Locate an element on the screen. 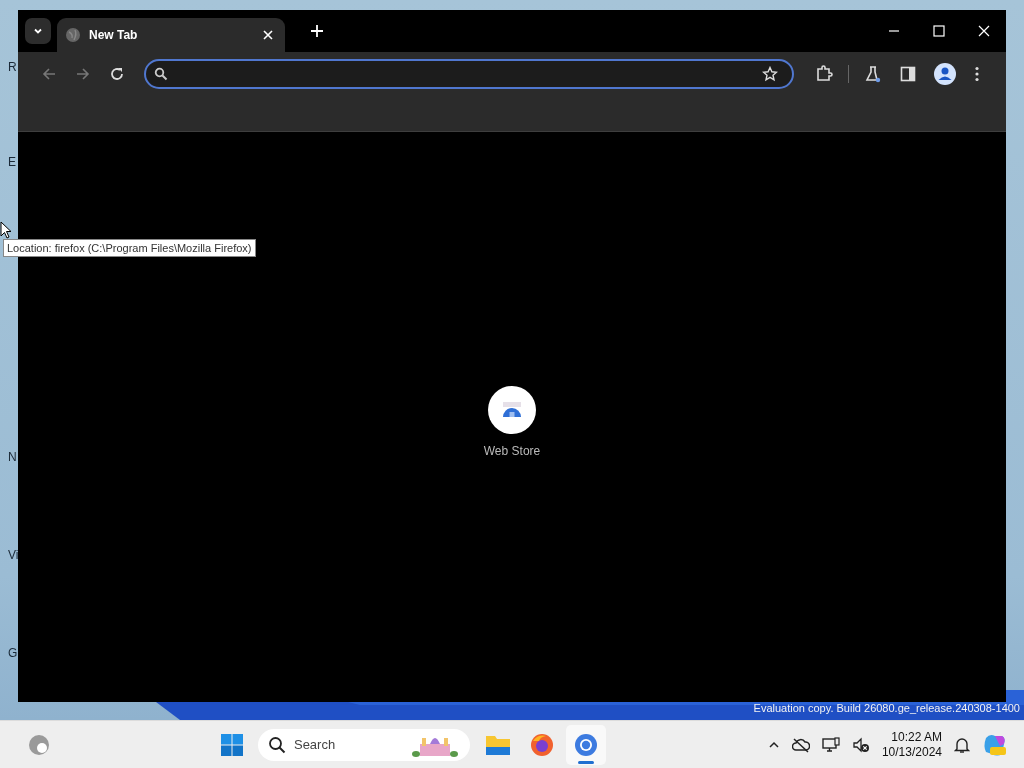 The height and width of the screenshot is (768, 1024). shortcut-label: Web Store is located at coordinates (512, 451).